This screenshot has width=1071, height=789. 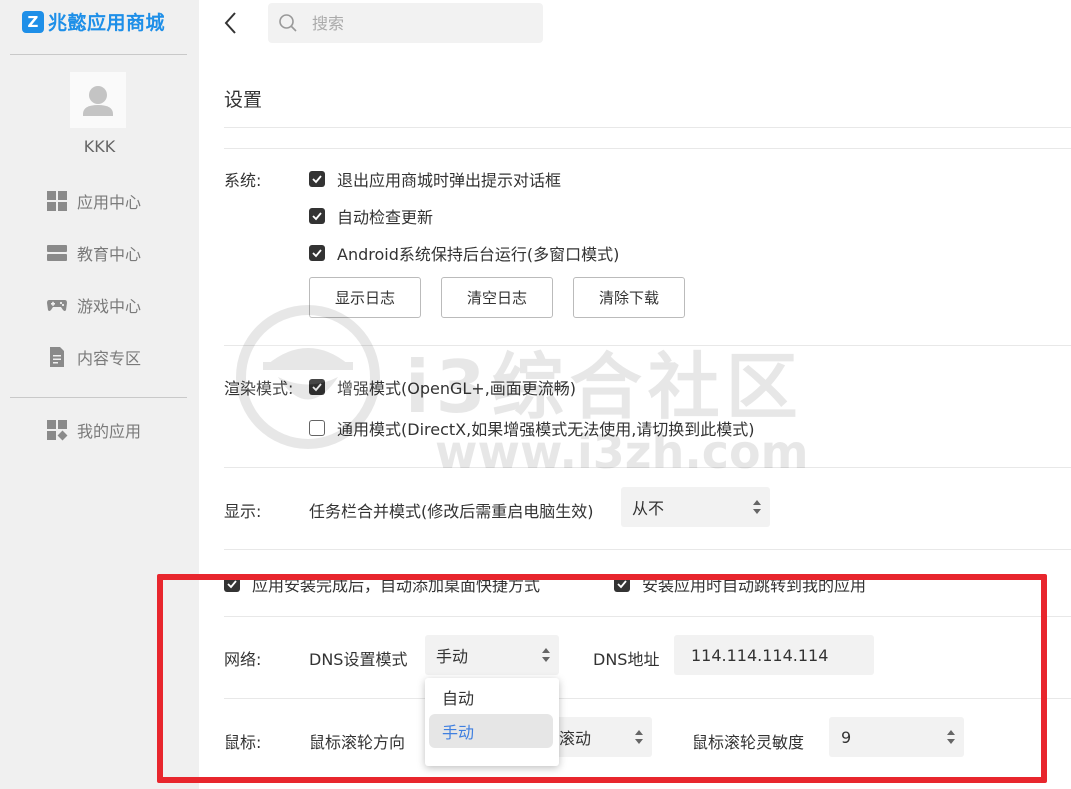 What do you see at coordinates (575, 738) in the screenshot?
I see `select-value: 滚动` at bounding box center [575, 738].